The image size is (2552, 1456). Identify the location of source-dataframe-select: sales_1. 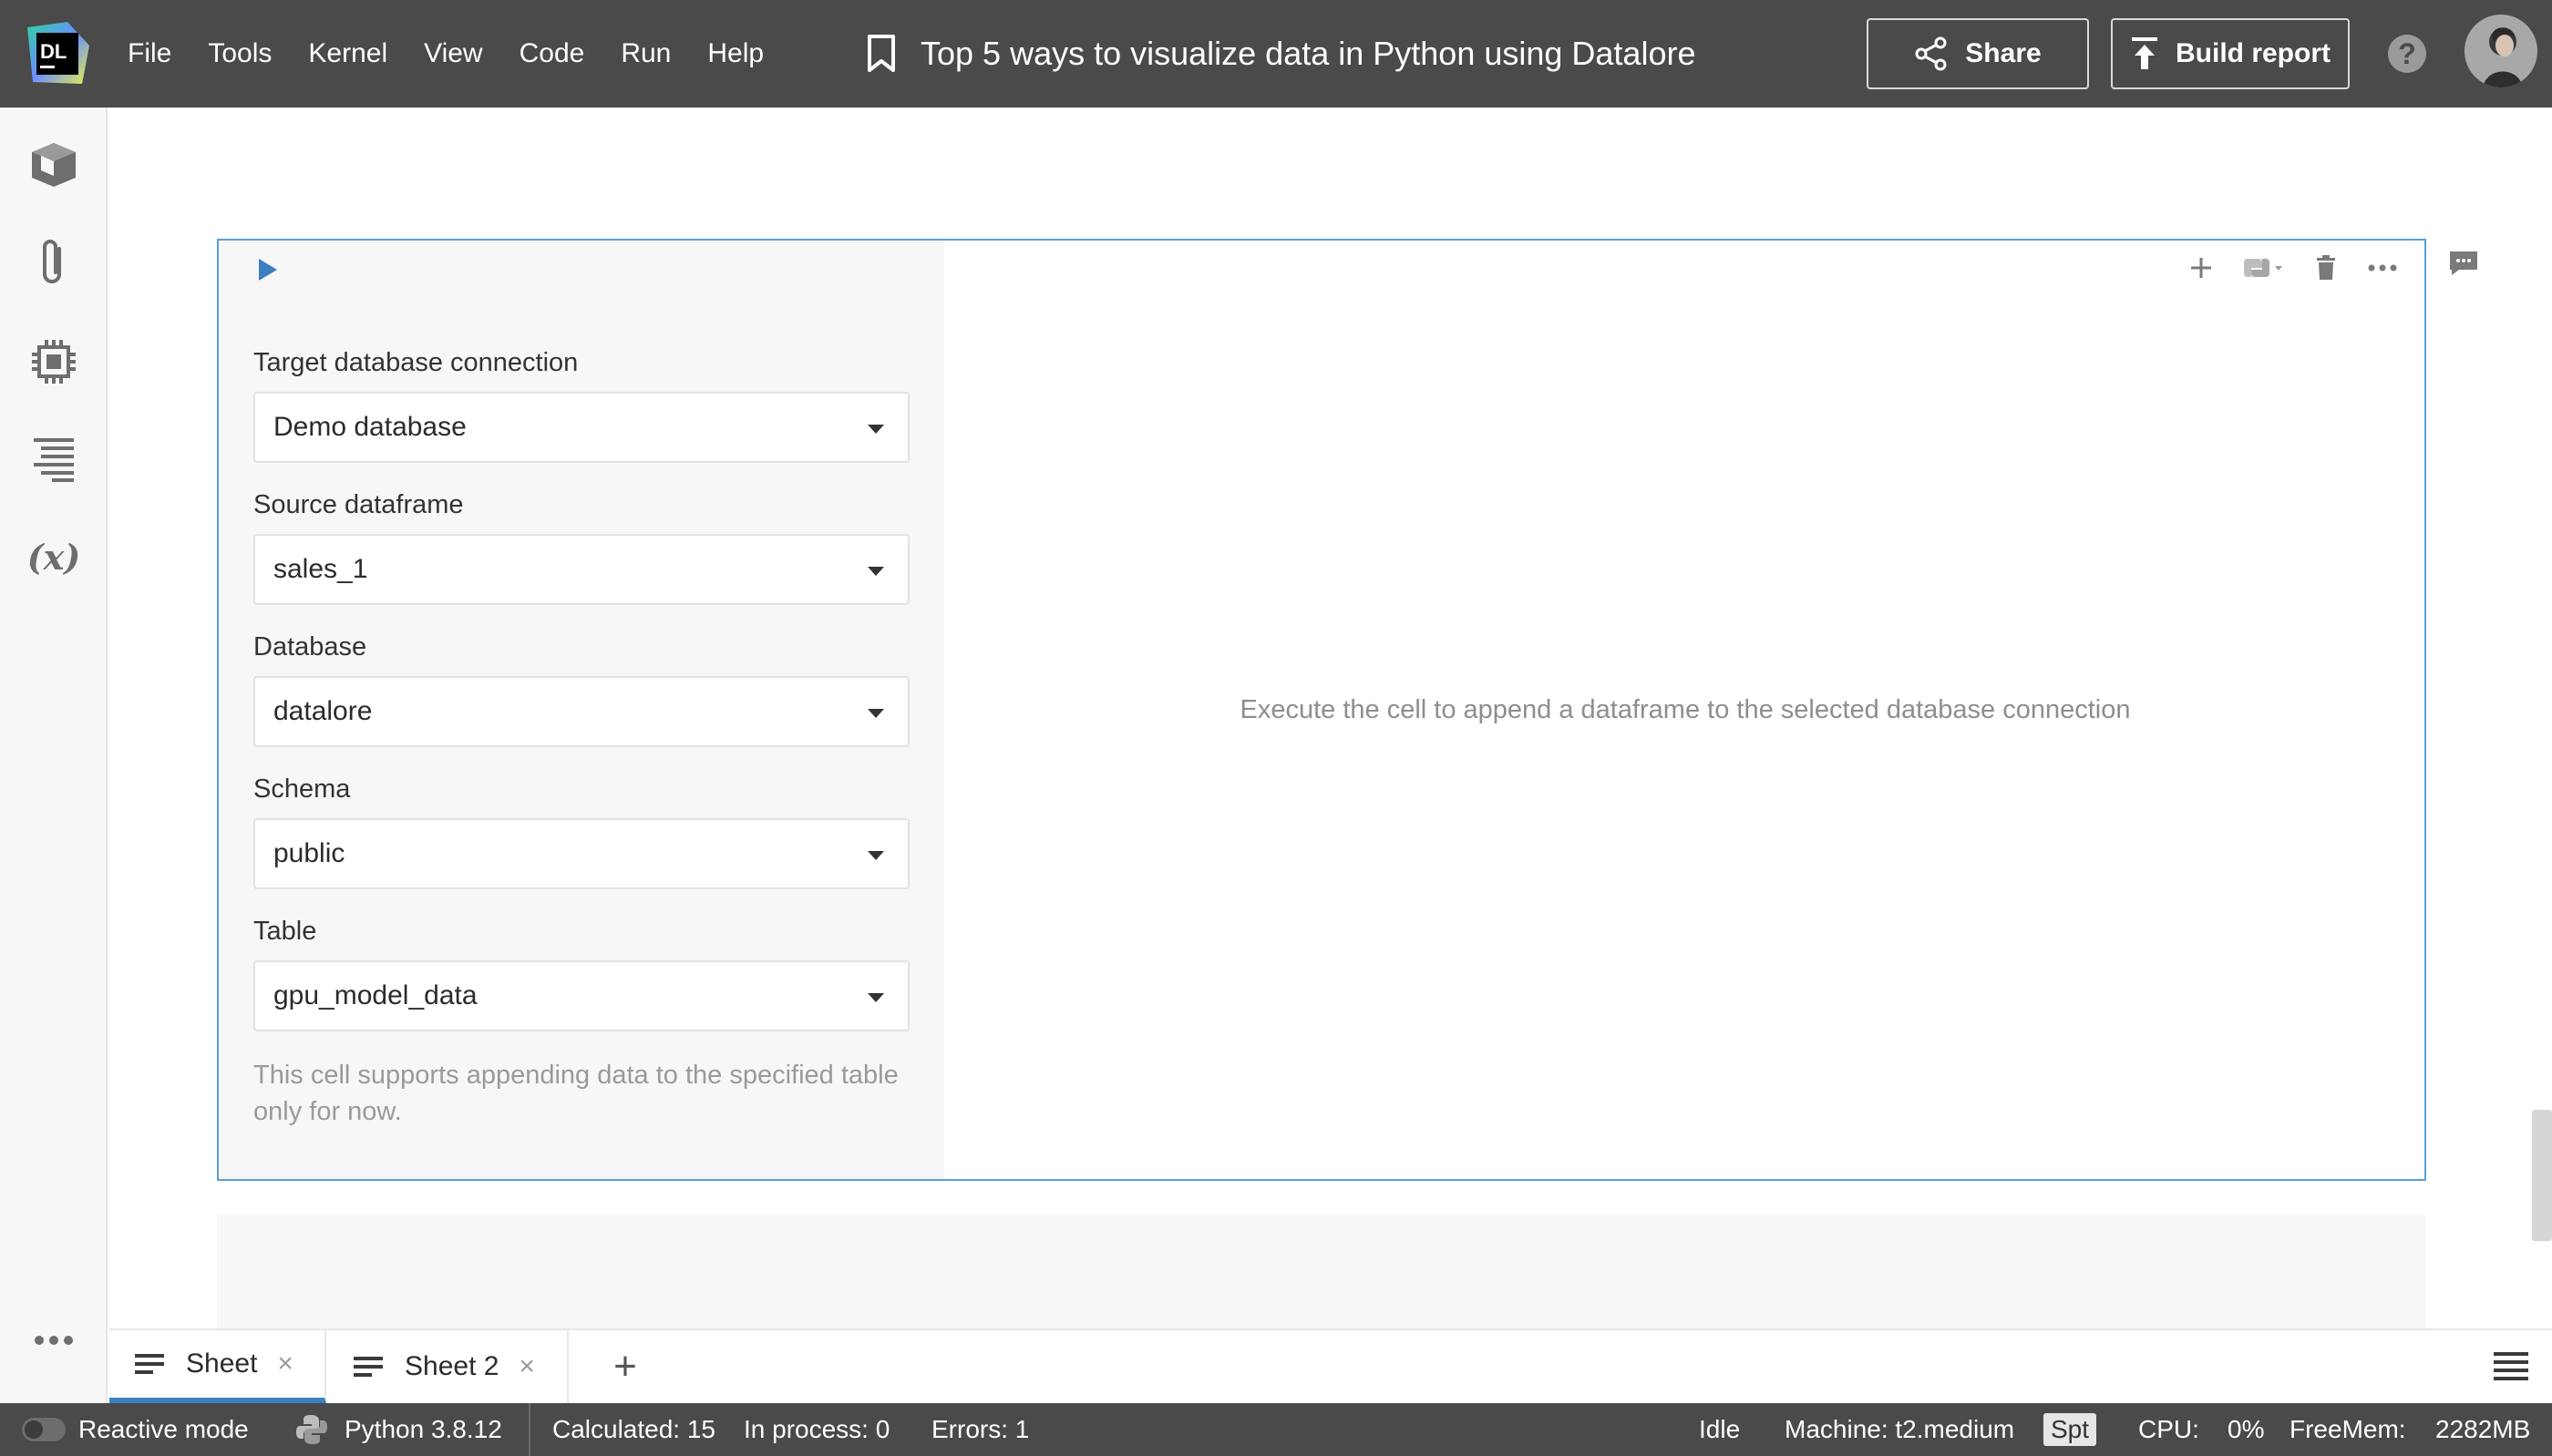
(581, 569).